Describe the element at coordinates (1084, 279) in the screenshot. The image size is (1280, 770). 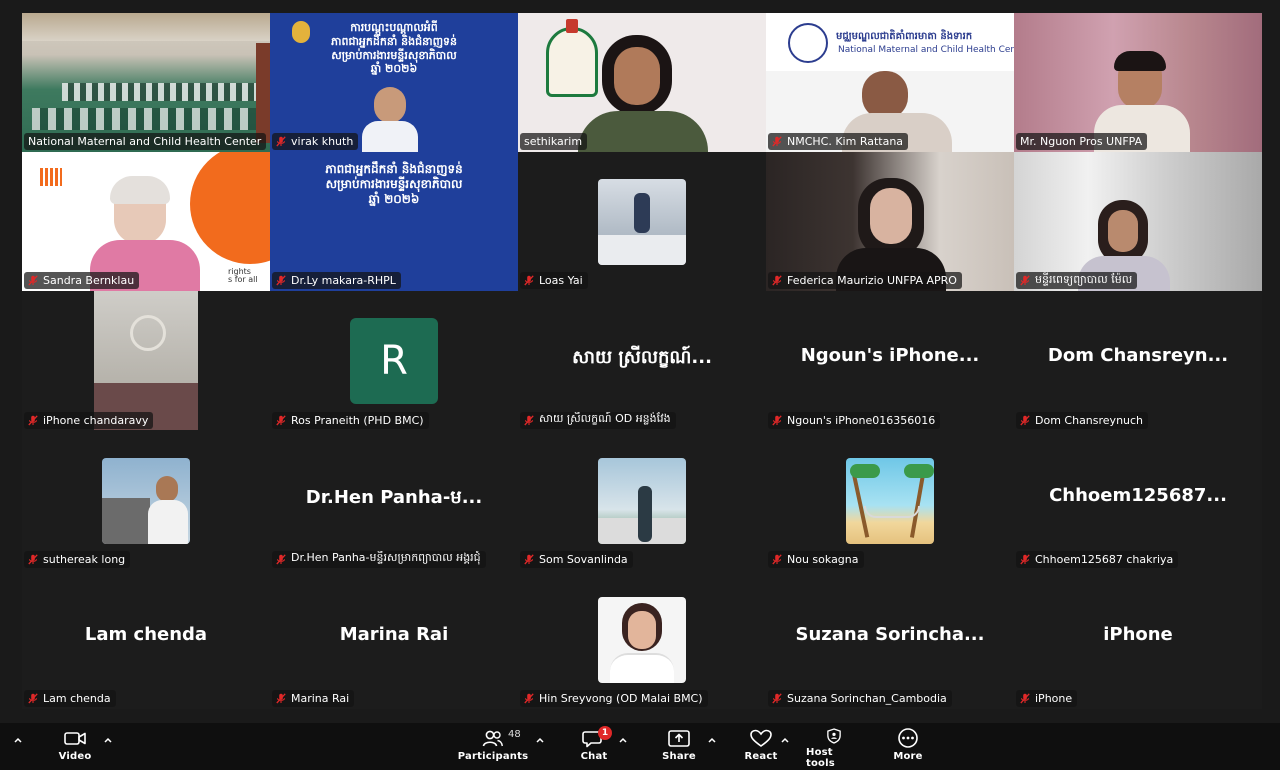
I see `participant-name: មន្ទីរពេទ្យព្យាបាល ម៉ែល` at that location.